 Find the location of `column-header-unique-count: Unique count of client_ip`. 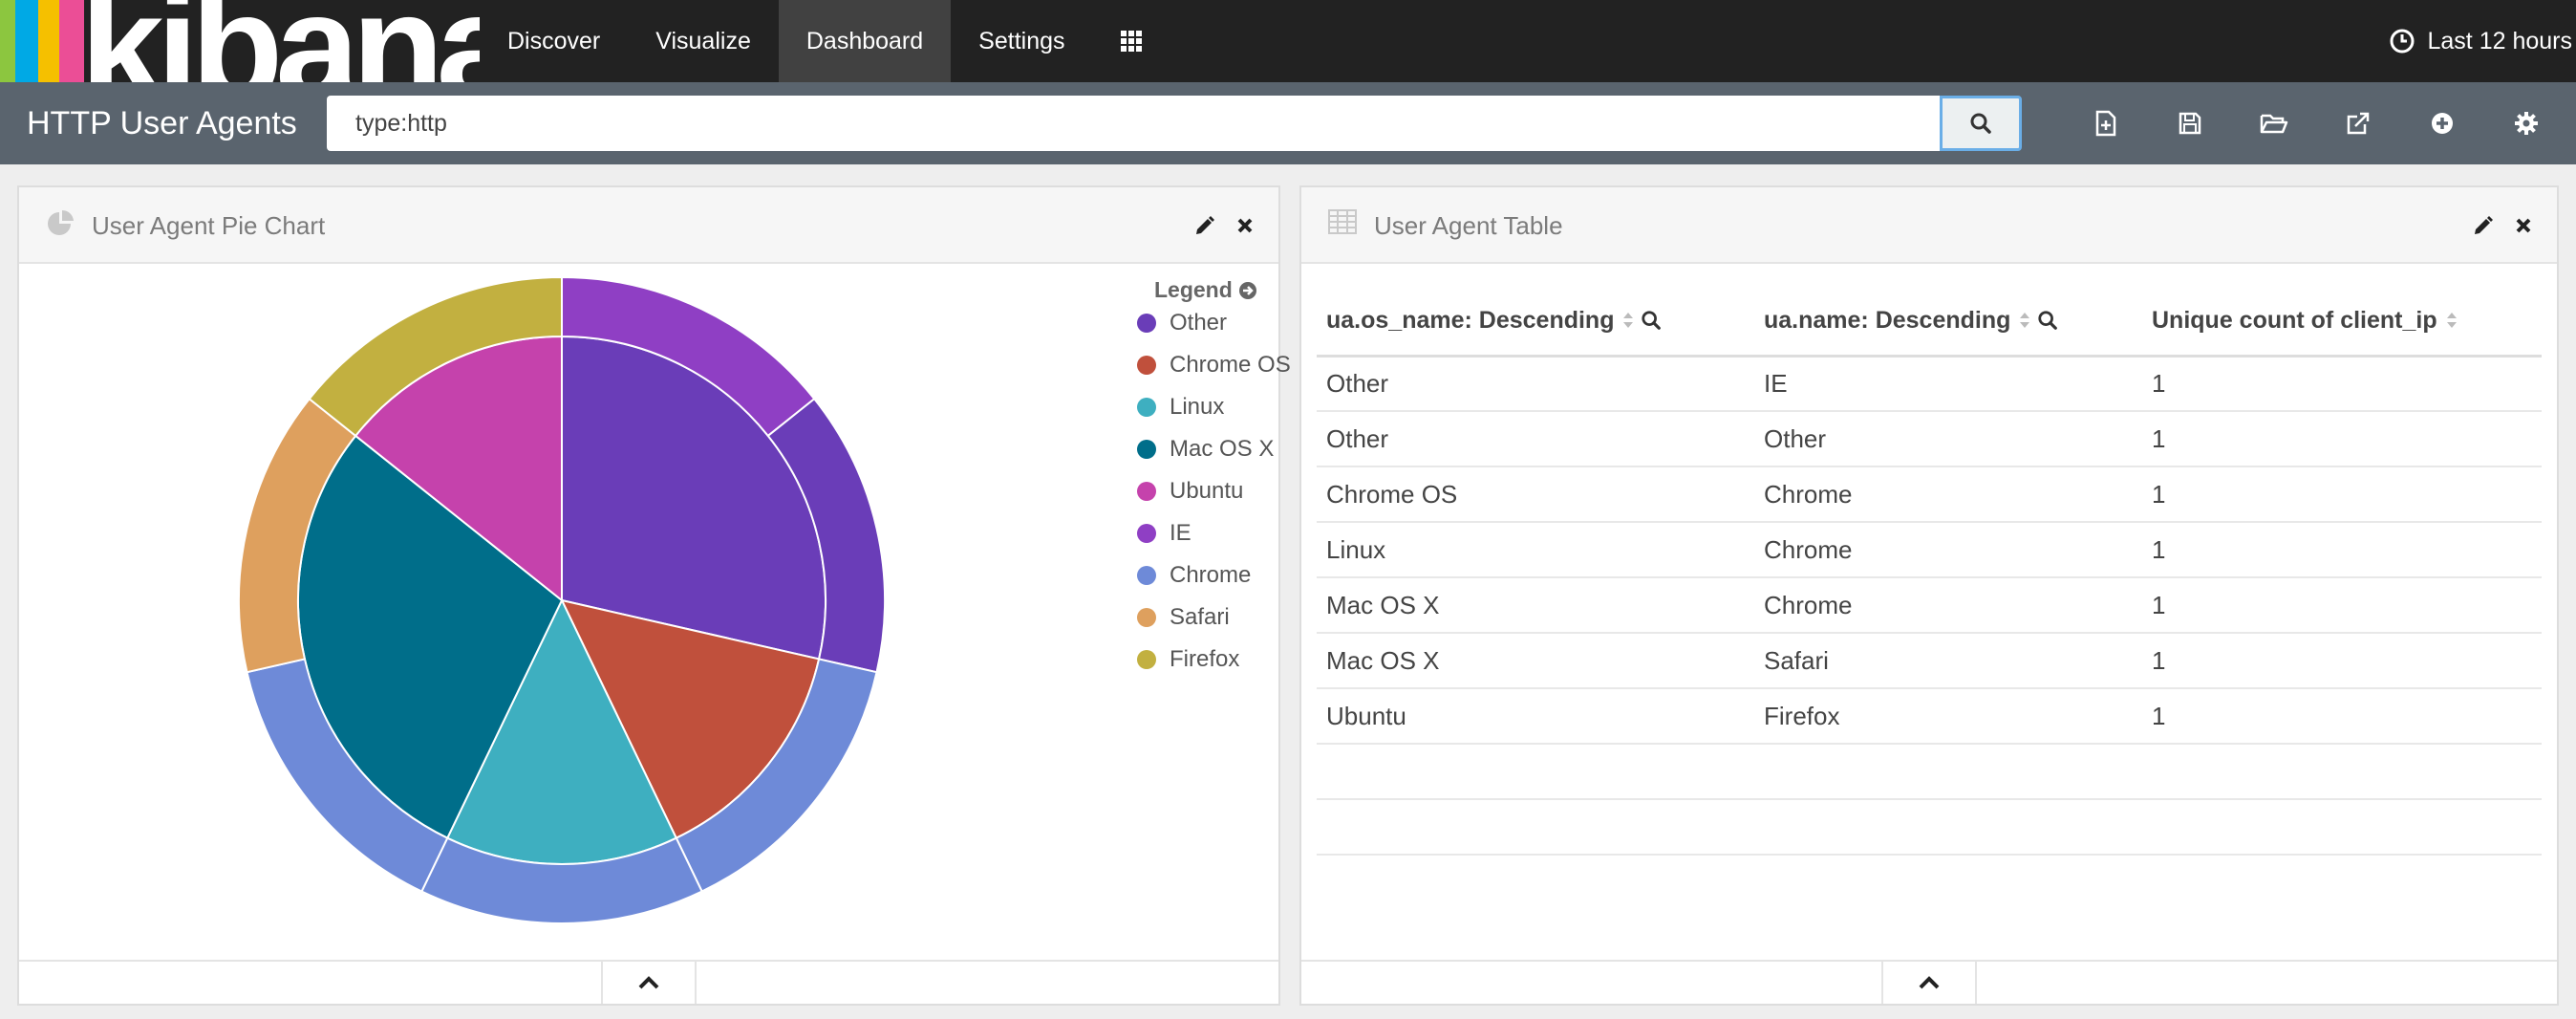

column-header-unique-count: Unique count of client_ip is located at coordinates (2342, 322).